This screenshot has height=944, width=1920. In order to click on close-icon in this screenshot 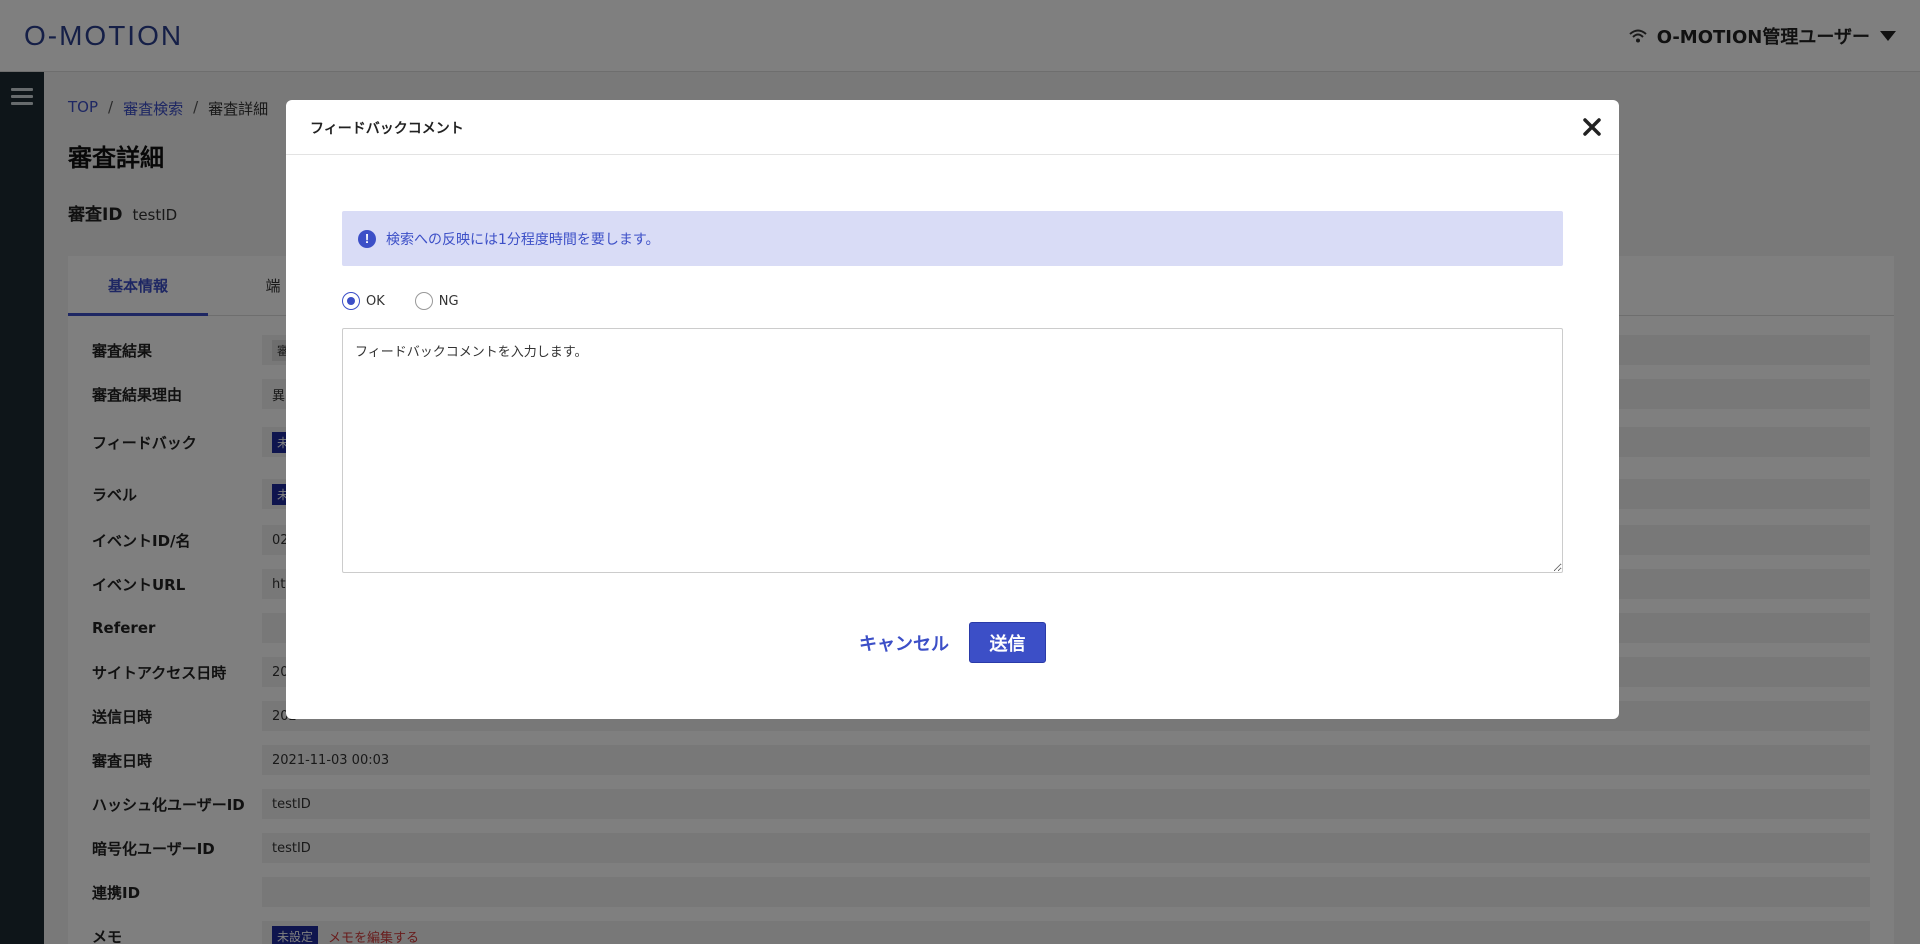, I will do `click(1592, 127)`.